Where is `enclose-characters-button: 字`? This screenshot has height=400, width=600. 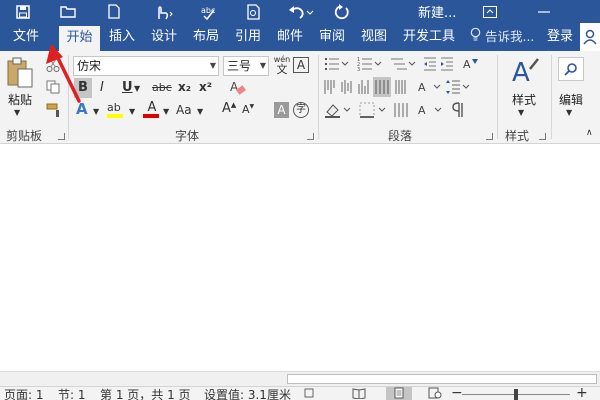
enclose-characters-button: 字 is located at coordinates (301, 110).